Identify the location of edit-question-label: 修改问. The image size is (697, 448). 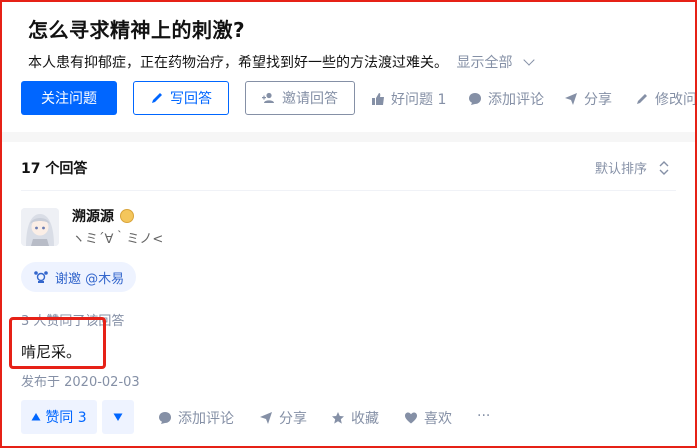
(676, 100).